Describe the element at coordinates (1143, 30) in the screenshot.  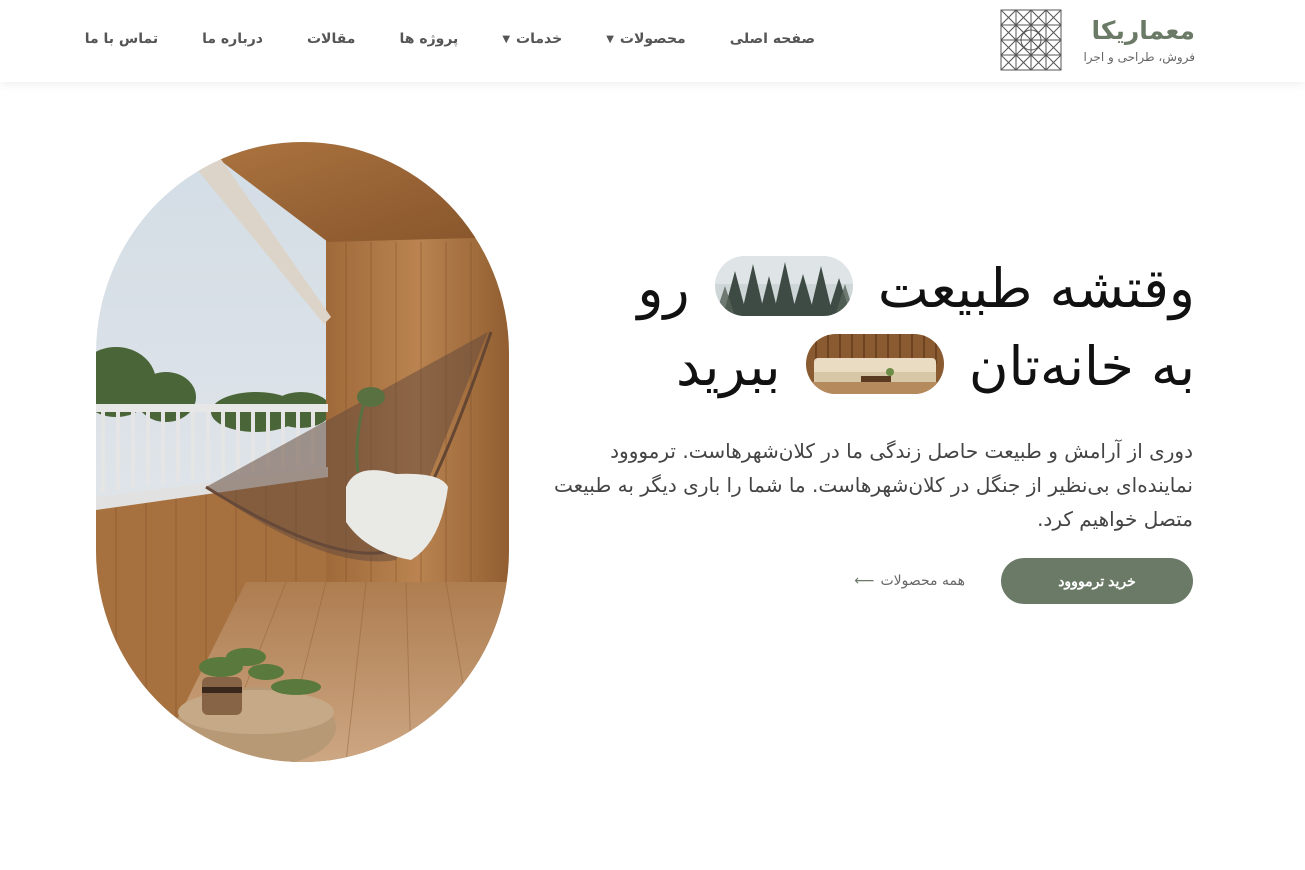
I see `brand-name: معماریکا` at that location.